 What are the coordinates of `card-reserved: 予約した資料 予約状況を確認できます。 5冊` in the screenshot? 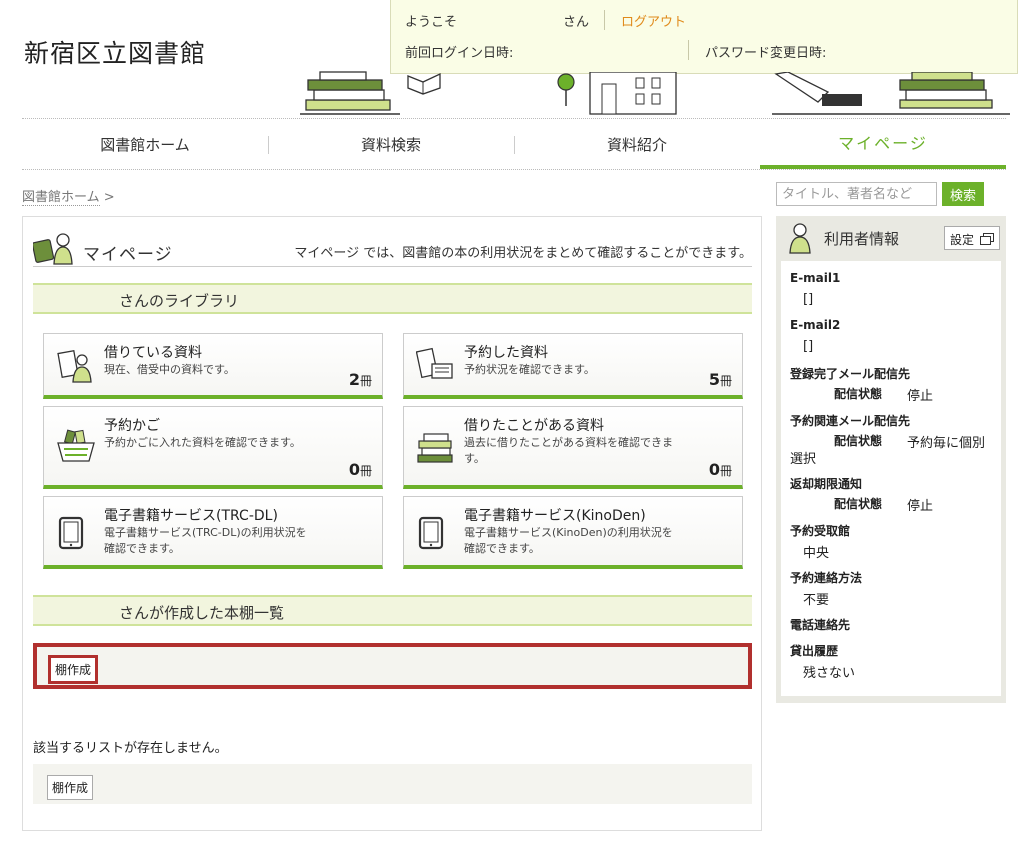 It's located at (573, 366).